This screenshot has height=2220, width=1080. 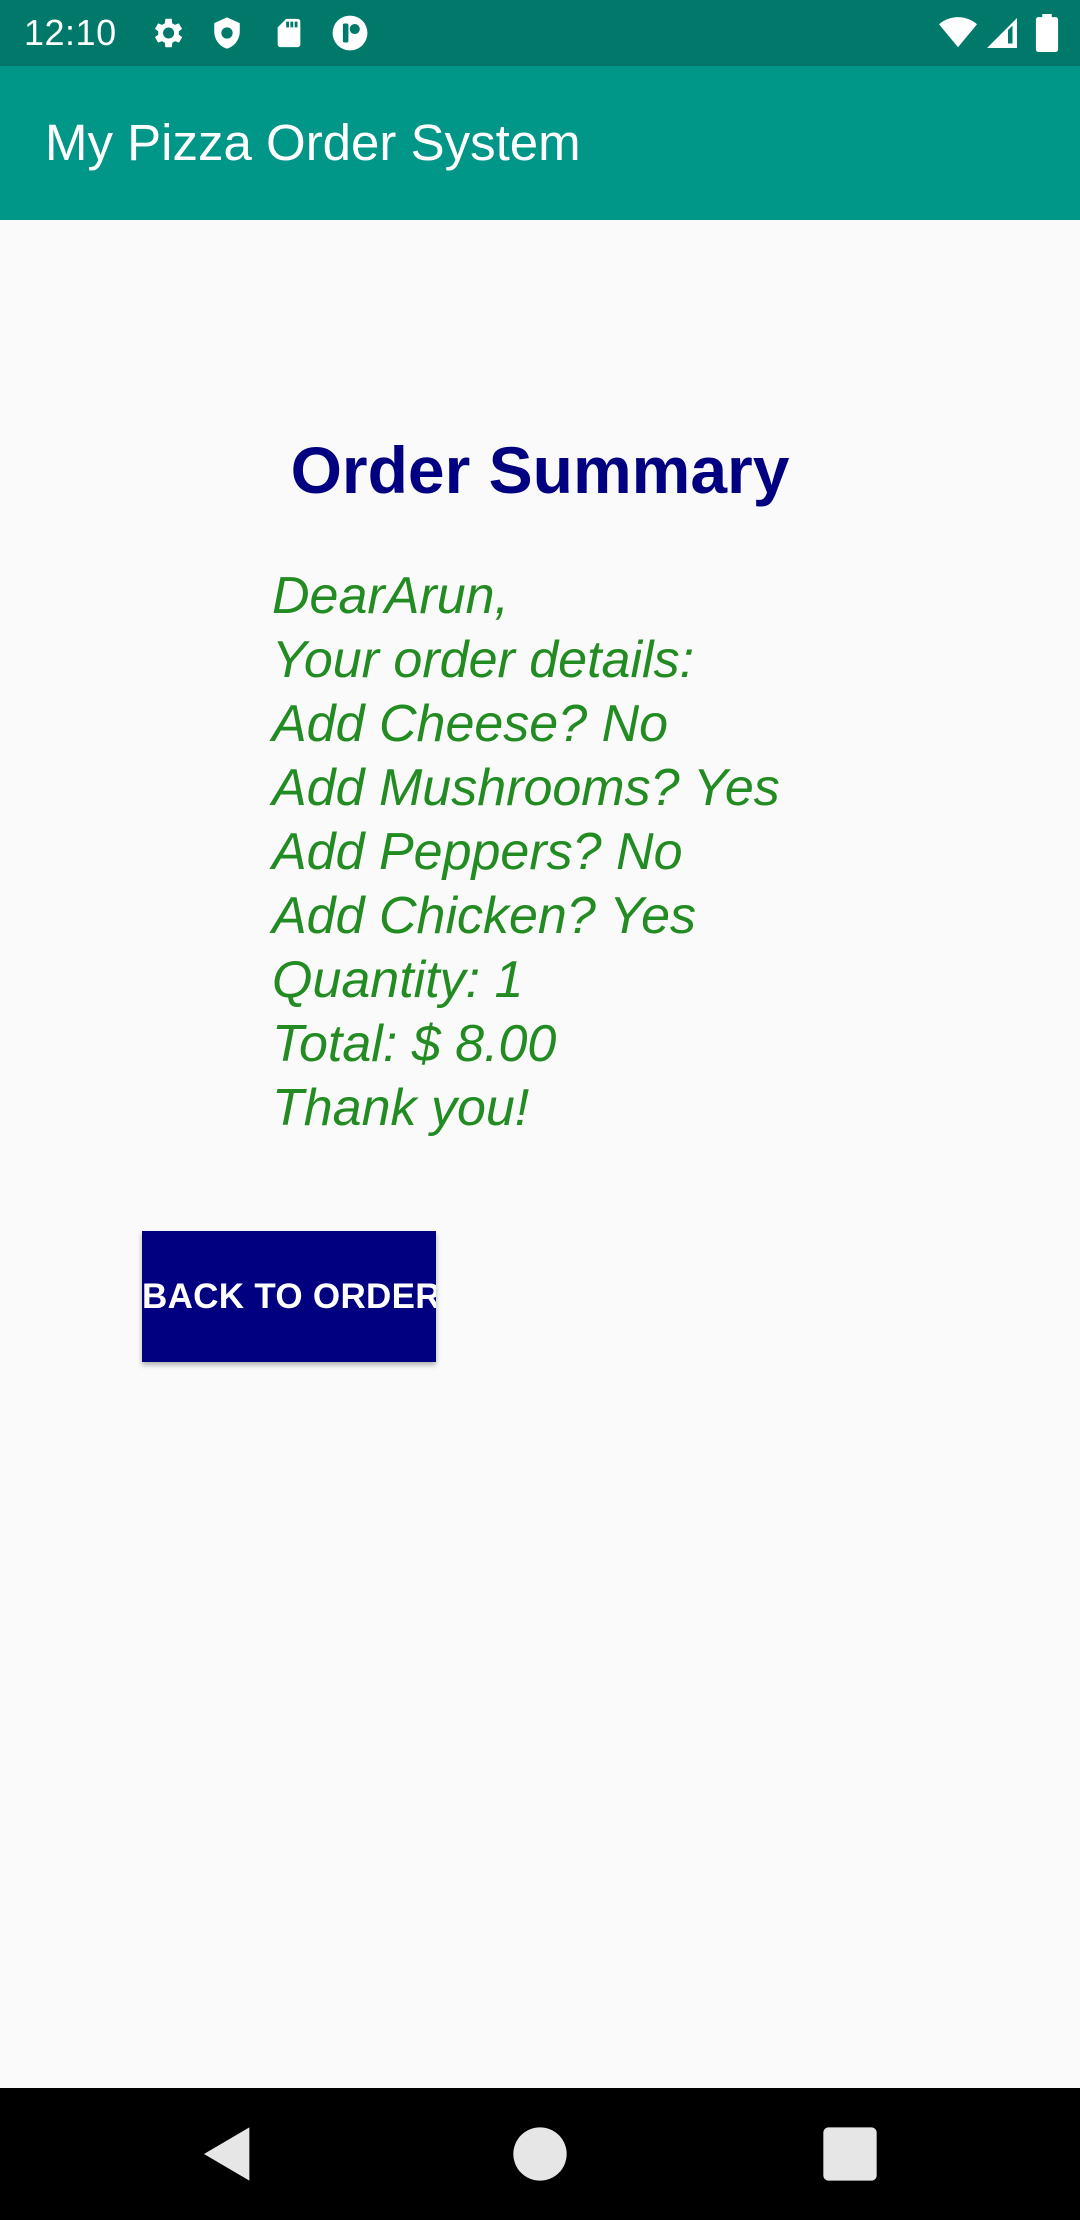 I want to click on details-heading-line: Your order details:, so click(x=483, y=660).